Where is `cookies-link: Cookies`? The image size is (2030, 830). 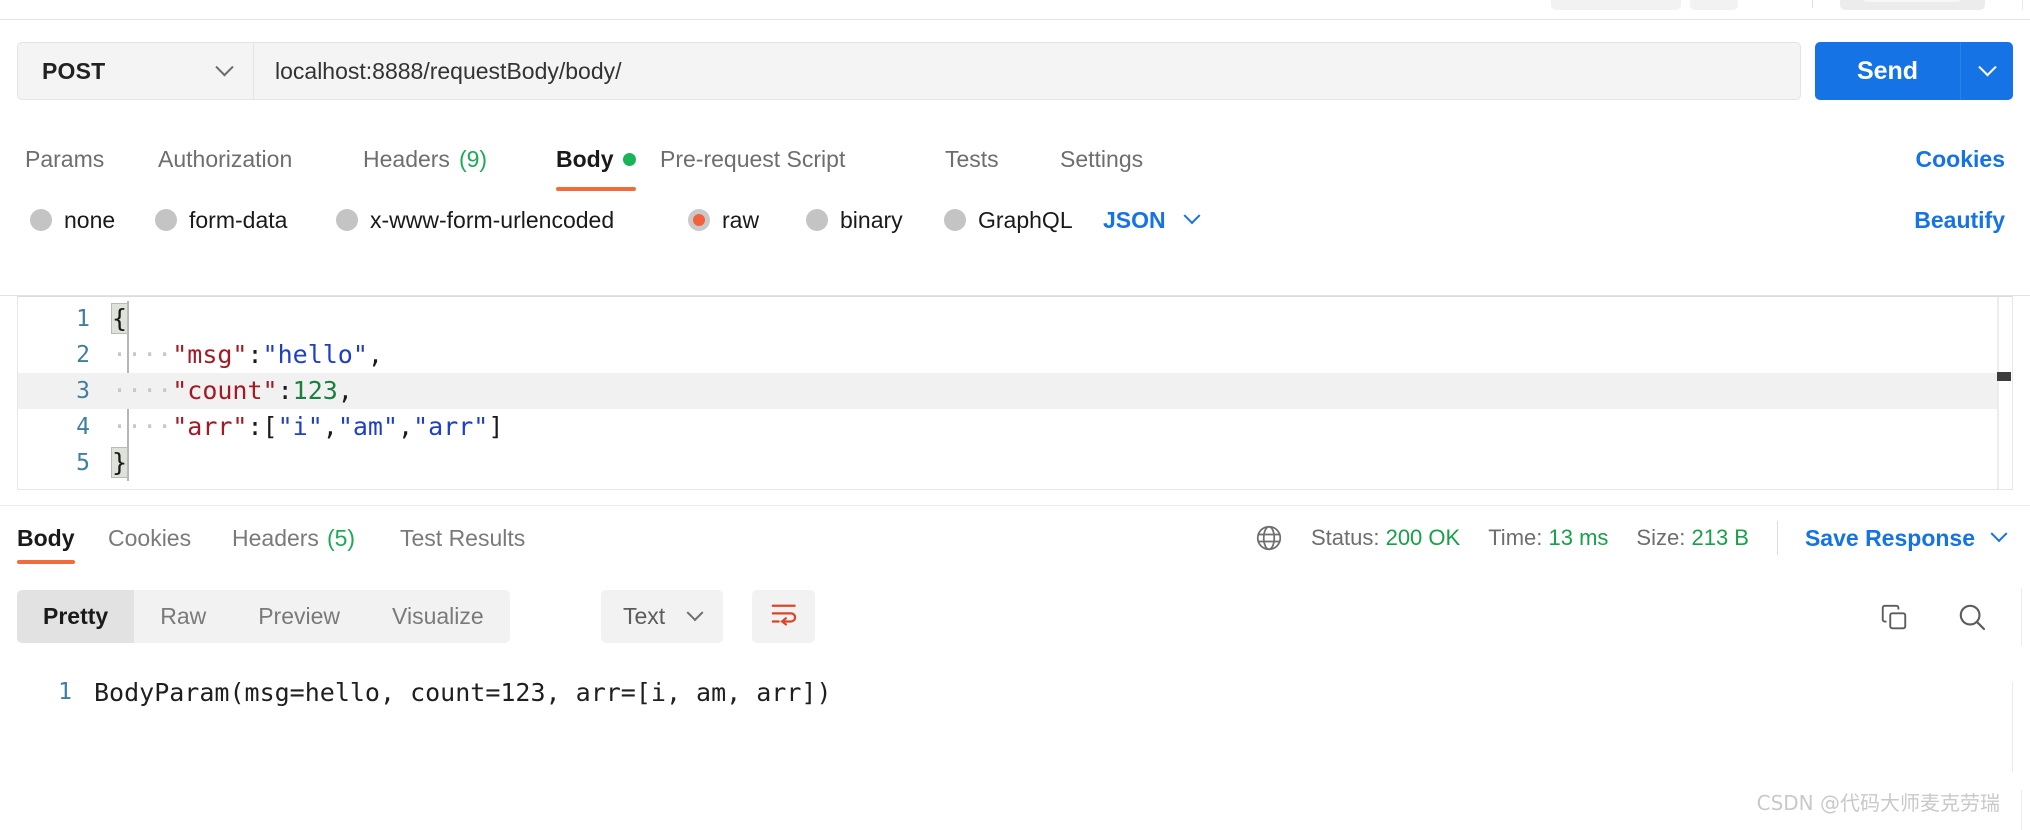 cookies-link: Cookies is located at coordinates (1960, 159).